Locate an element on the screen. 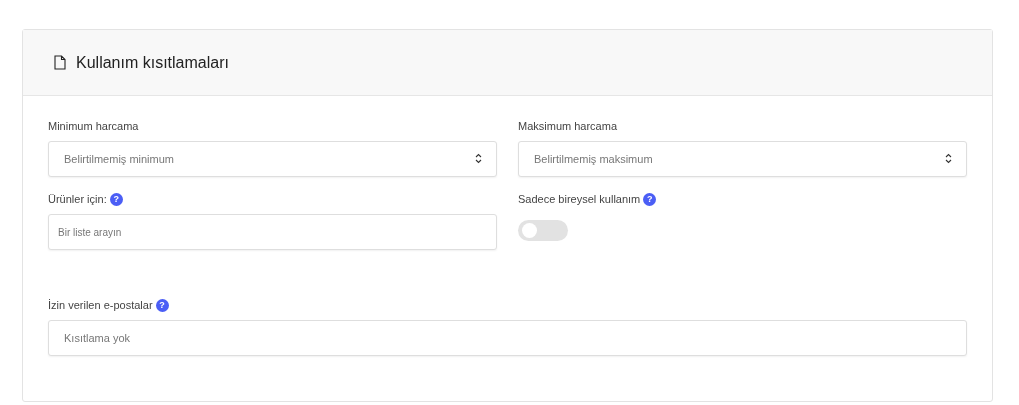 Image resolution: width=1019 pixels, height=405 pixels. card-title: Kullanım kısıtlamaları is located at coordinates (152, 62).